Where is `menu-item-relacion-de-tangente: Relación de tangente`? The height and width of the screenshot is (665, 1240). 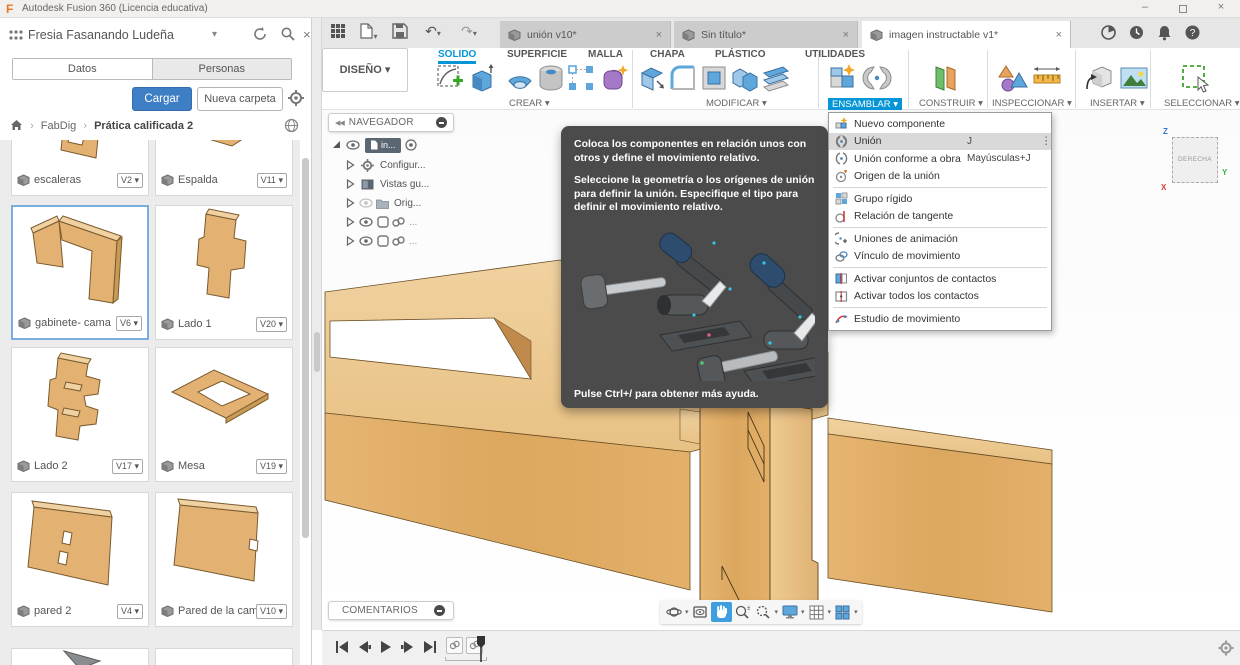
menu-item-relacion-de-tangente: Relación de tangente is located at coordinates (940, 217).